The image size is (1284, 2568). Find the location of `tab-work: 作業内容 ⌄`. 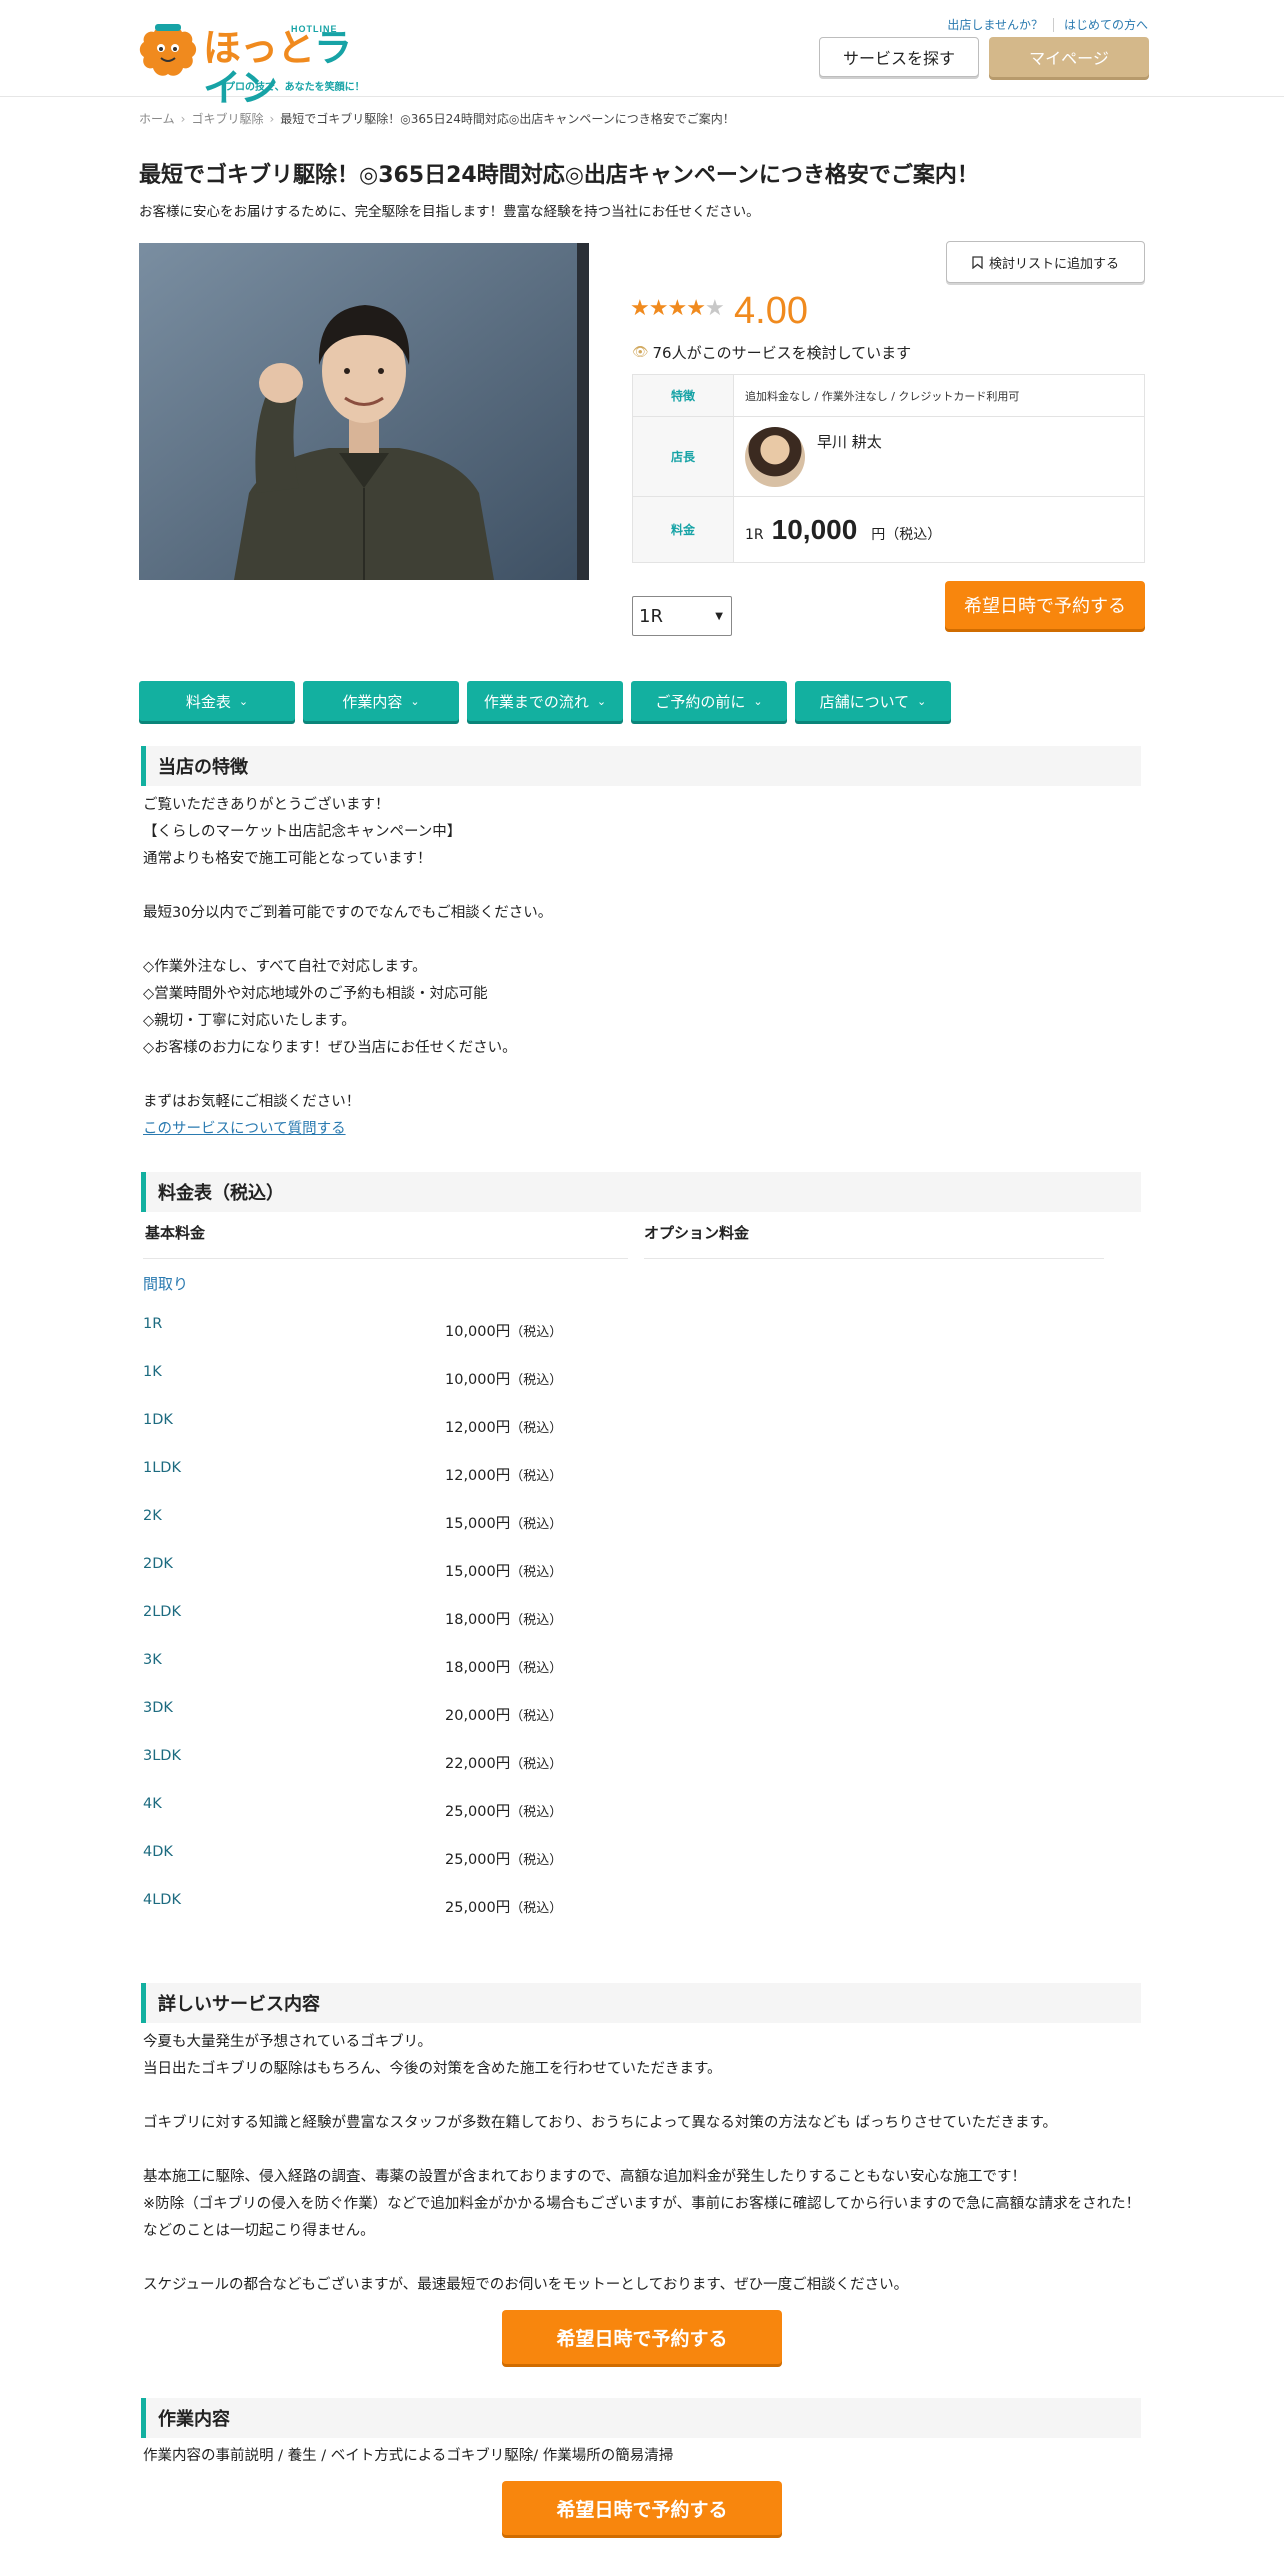

tab-work: 作業内容 ⌄ is located at coordinates (381, 701).